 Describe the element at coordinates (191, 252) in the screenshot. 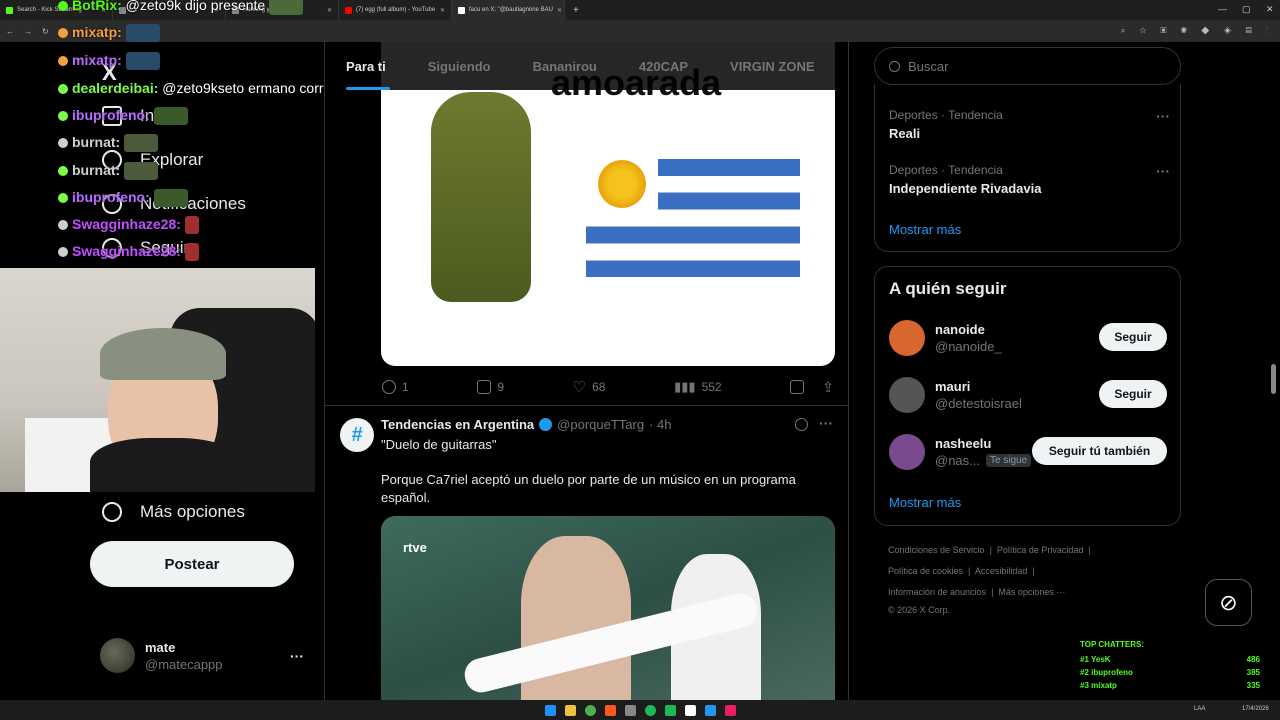

I see `emote-icon` at that location.